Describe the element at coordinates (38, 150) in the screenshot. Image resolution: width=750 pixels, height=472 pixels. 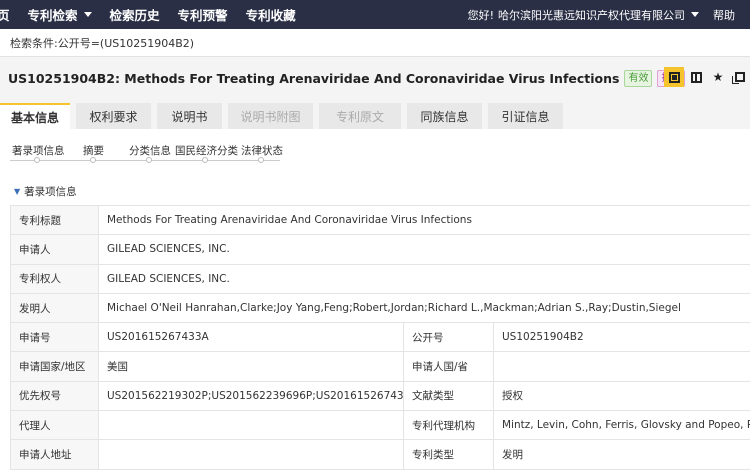
I see `anchor-bibliographic: 著录项信息` at that location.